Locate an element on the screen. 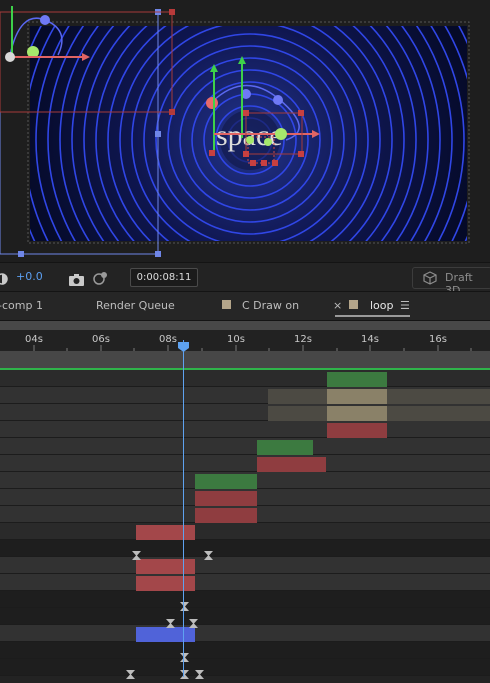  ruler-tick-label: 14s is located at coordinates (370, 339).